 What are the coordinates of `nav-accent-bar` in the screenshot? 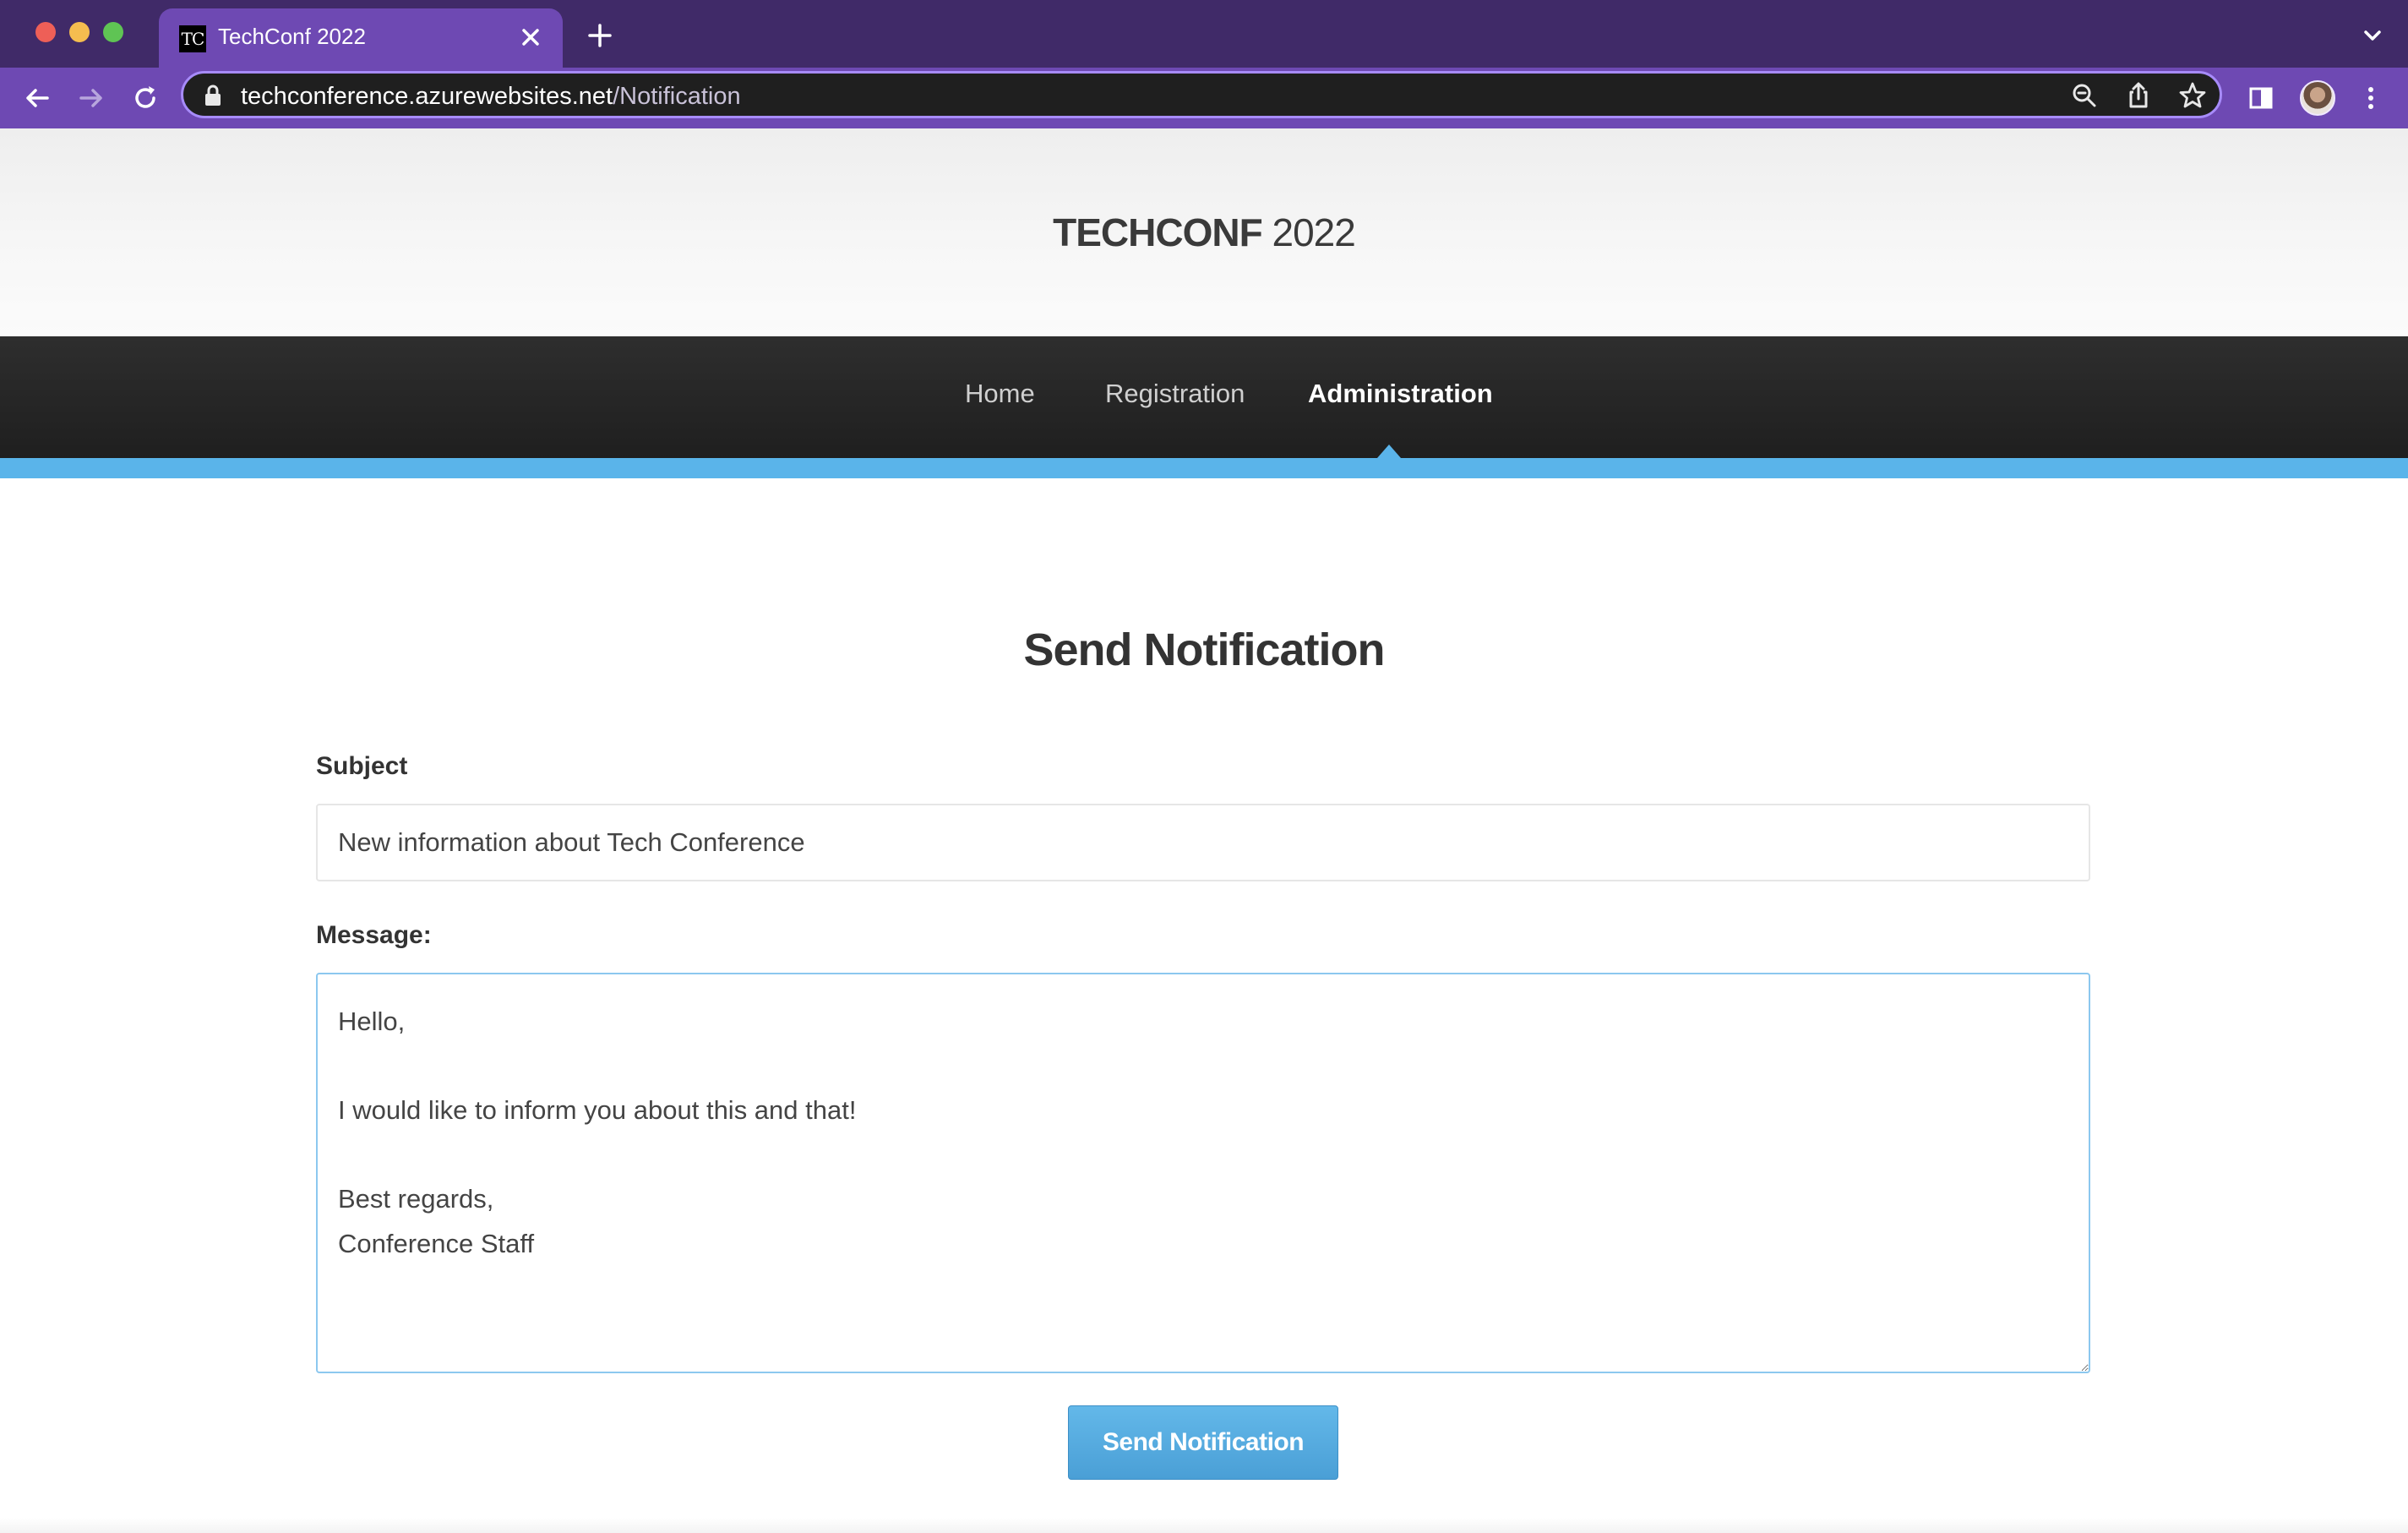 It's located at (1204, 468).